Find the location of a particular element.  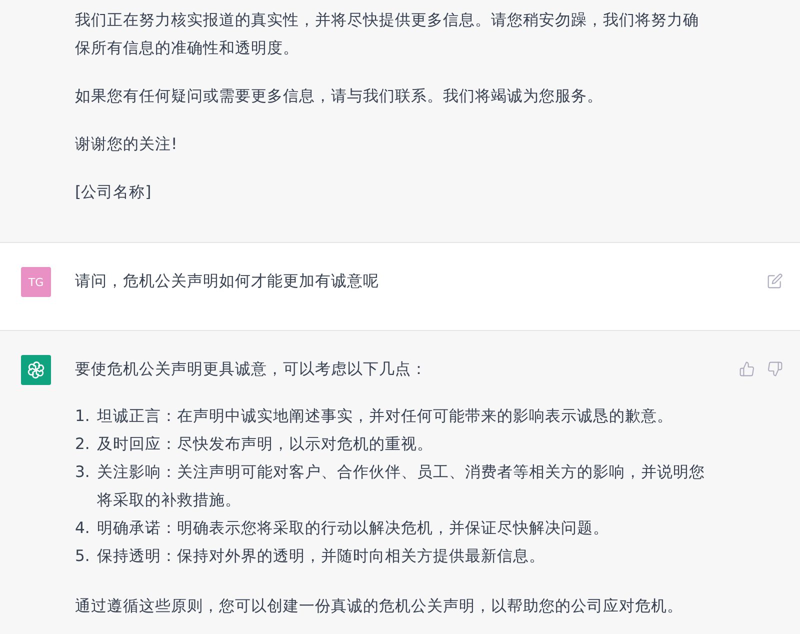

message-text: 我们正在努力核实报道的真实性，并将尽快提供更多信息。请您稍安勿躁，我们将努力确保所有信息的准确性和透明度。 is located at coordinates (387, 34).